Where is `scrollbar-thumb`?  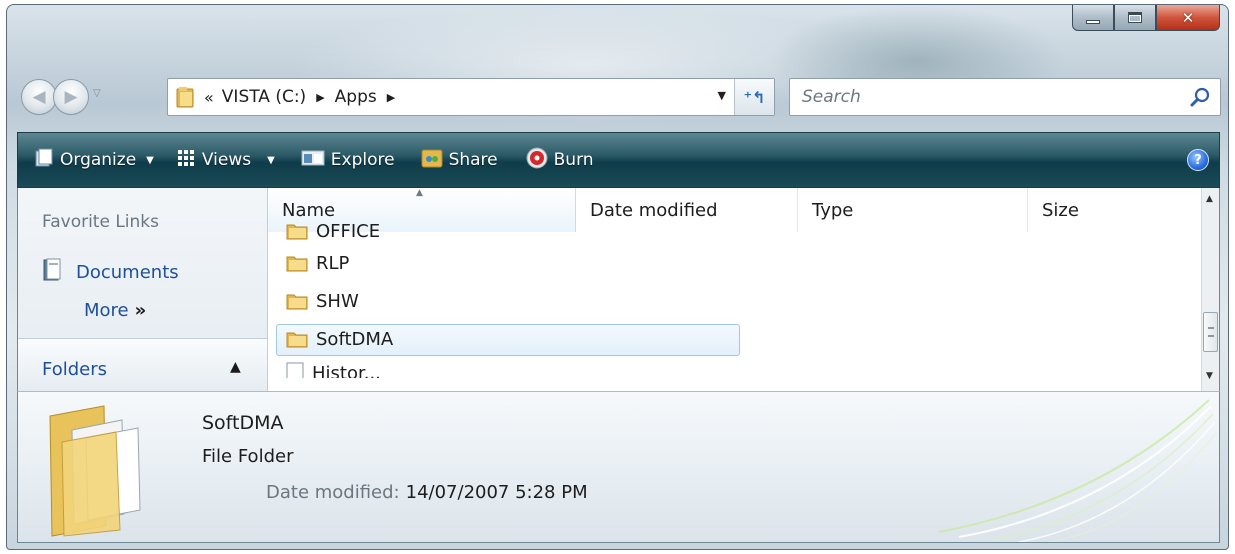
scrollbar-thumb is located at coordinates (1210, 332).